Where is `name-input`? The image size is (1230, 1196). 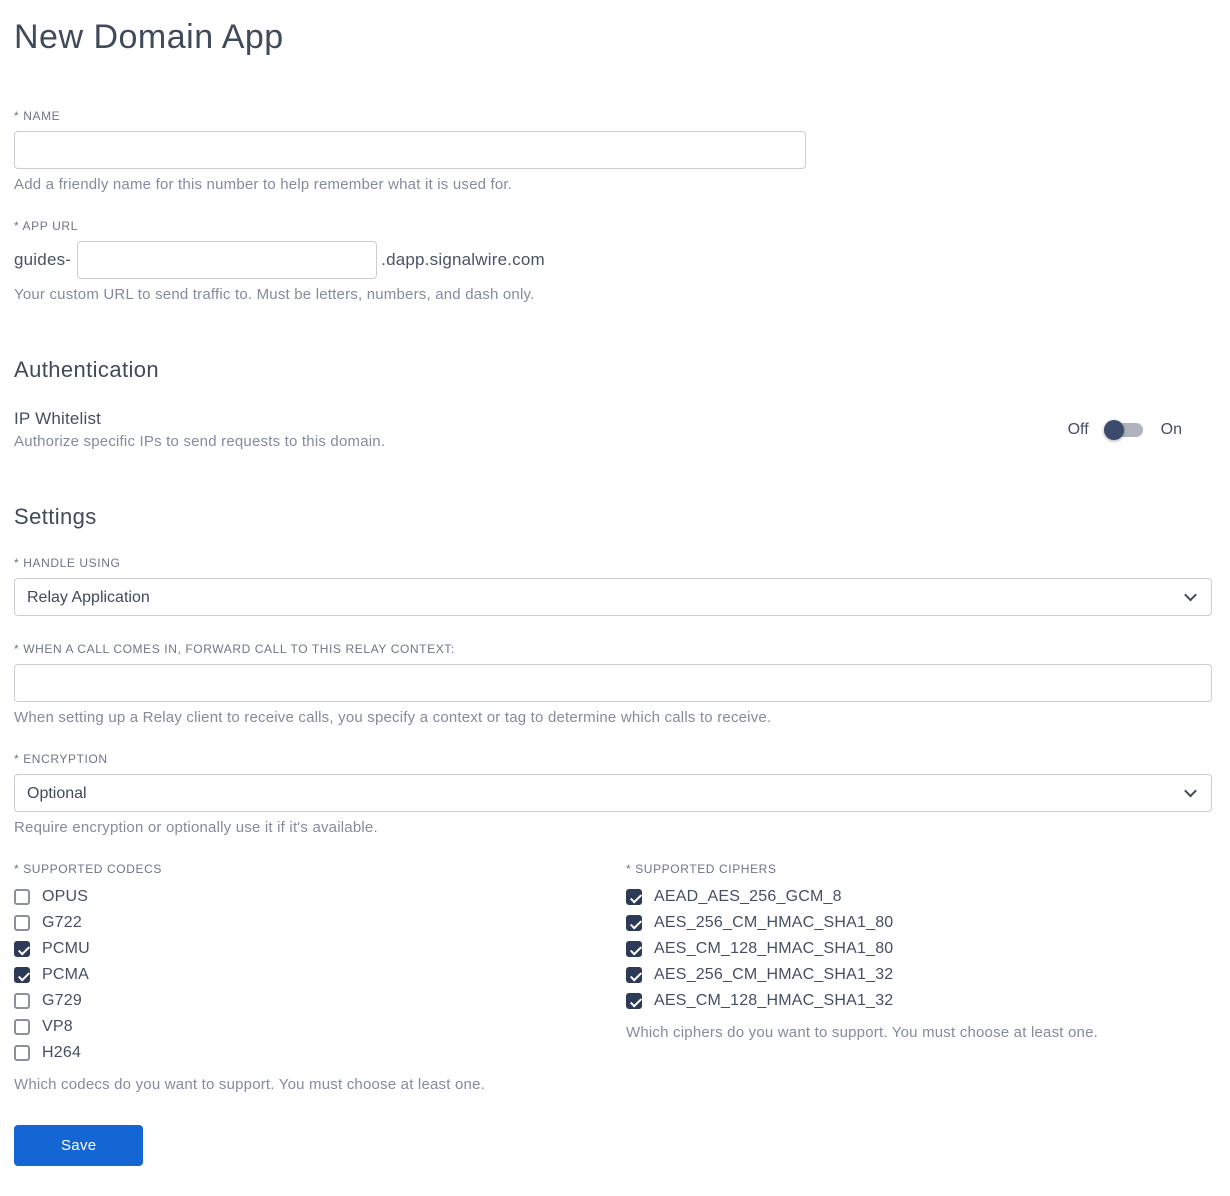
name-input is located at coordinates (410, 150).